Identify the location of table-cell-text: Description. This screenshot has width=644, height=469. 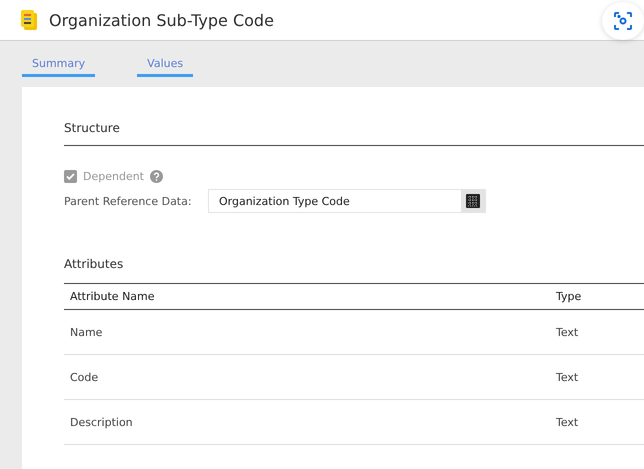
(101, 422).